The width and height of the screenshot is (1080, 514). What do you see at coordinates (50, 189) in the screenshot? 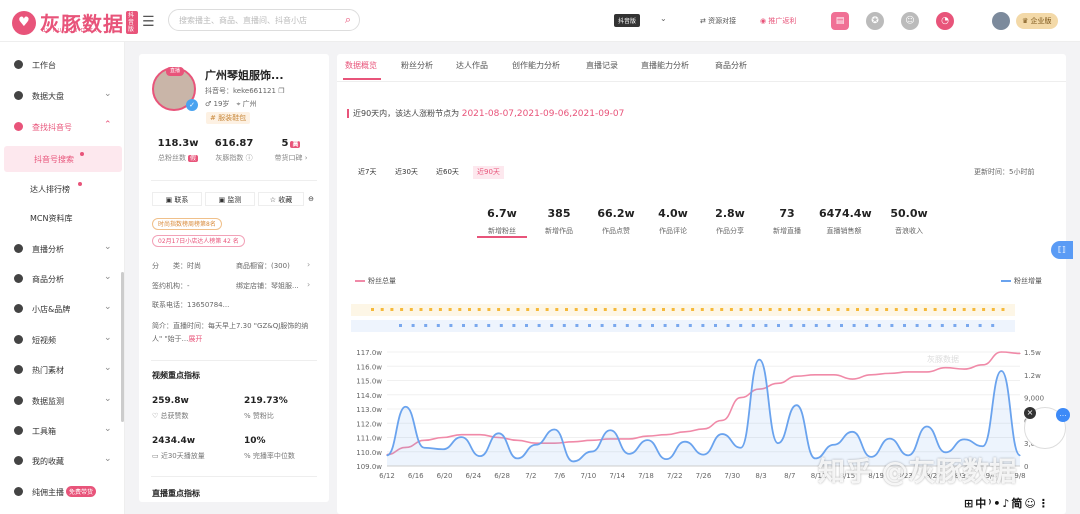
I see `sidebar-item-label: 达人排行榜` at bounding box center [50, 189].